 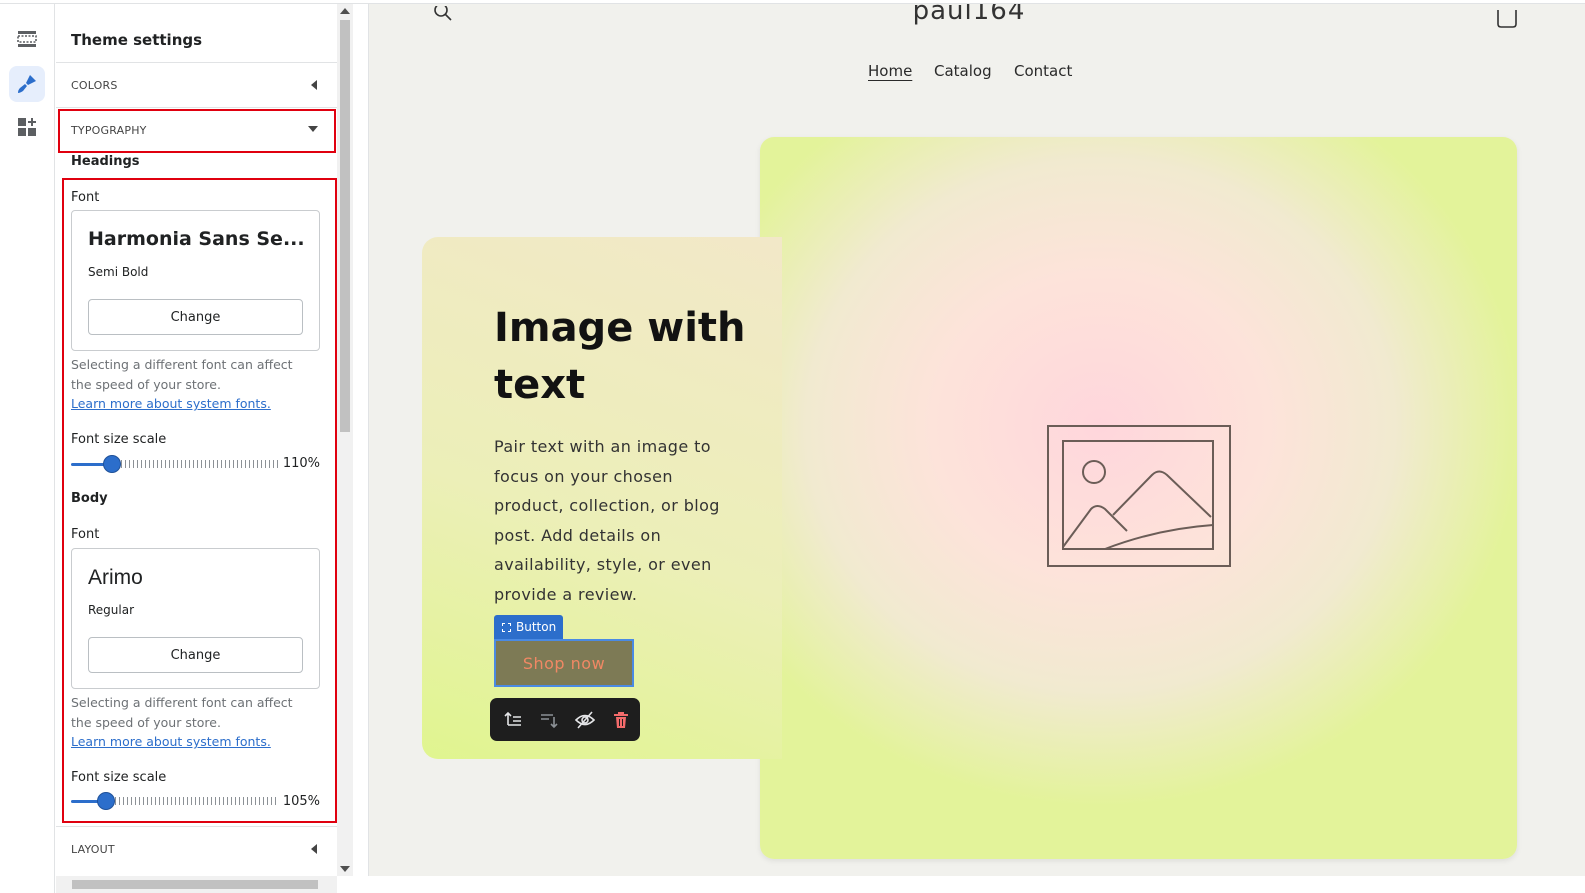 I want to click on block-toolbar, so click(x=565, y=719).